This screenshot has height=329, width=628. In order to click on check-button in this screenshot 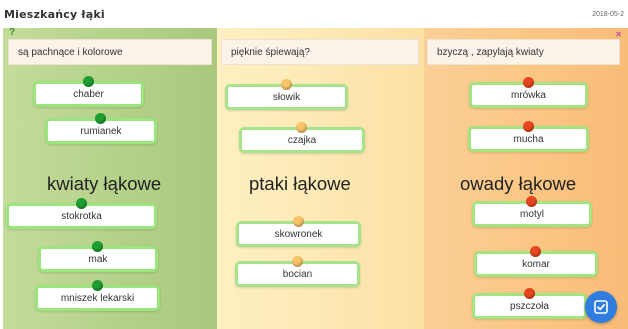, I will do `click(601, 307)`.